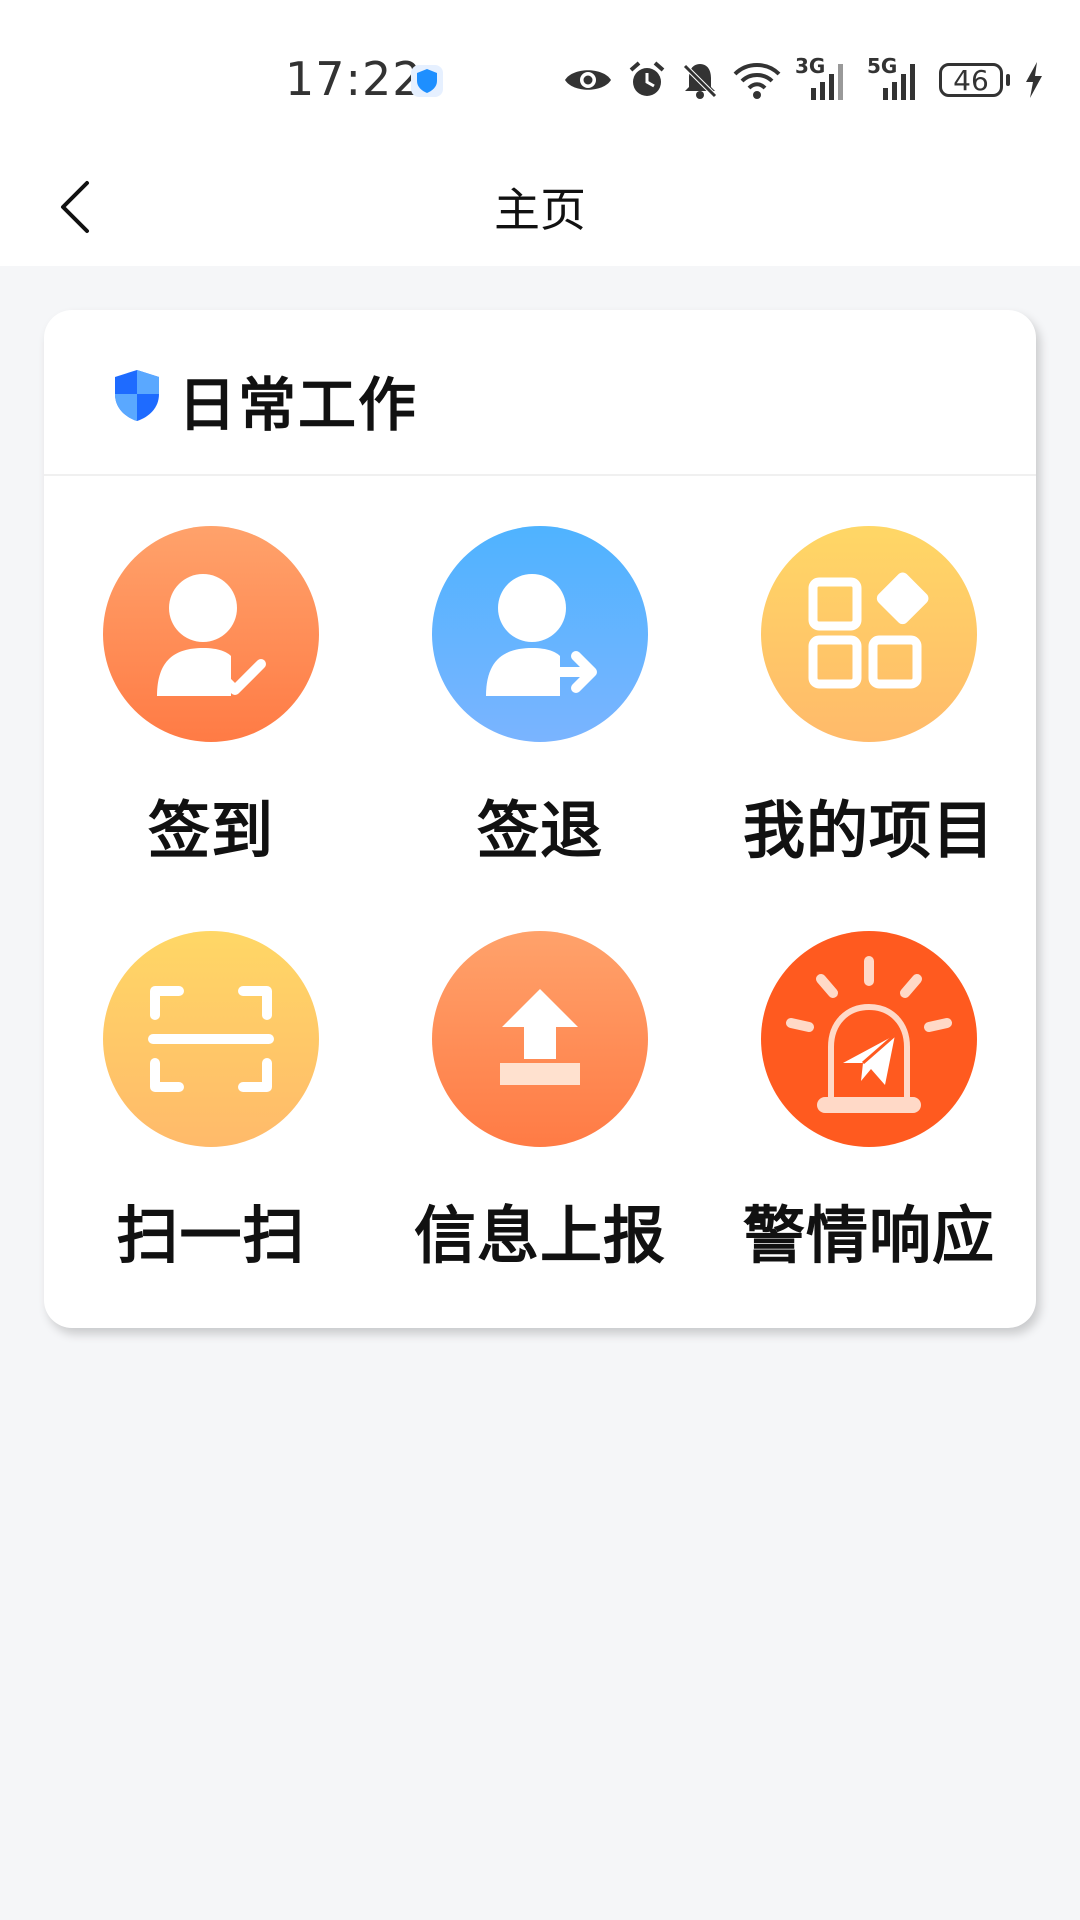 This screenshot has height=1920, width=1080. I want to click on upload-icon, so click(540, 1037).